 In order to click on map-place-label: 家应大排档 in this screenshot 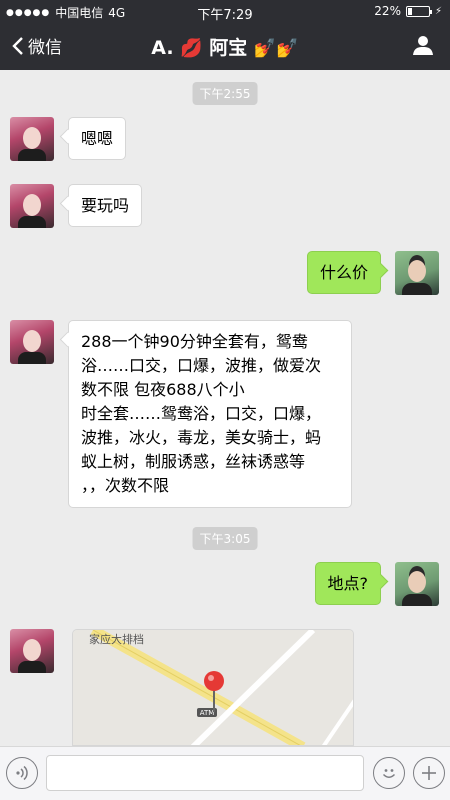, I will do `click(116, 639)`.